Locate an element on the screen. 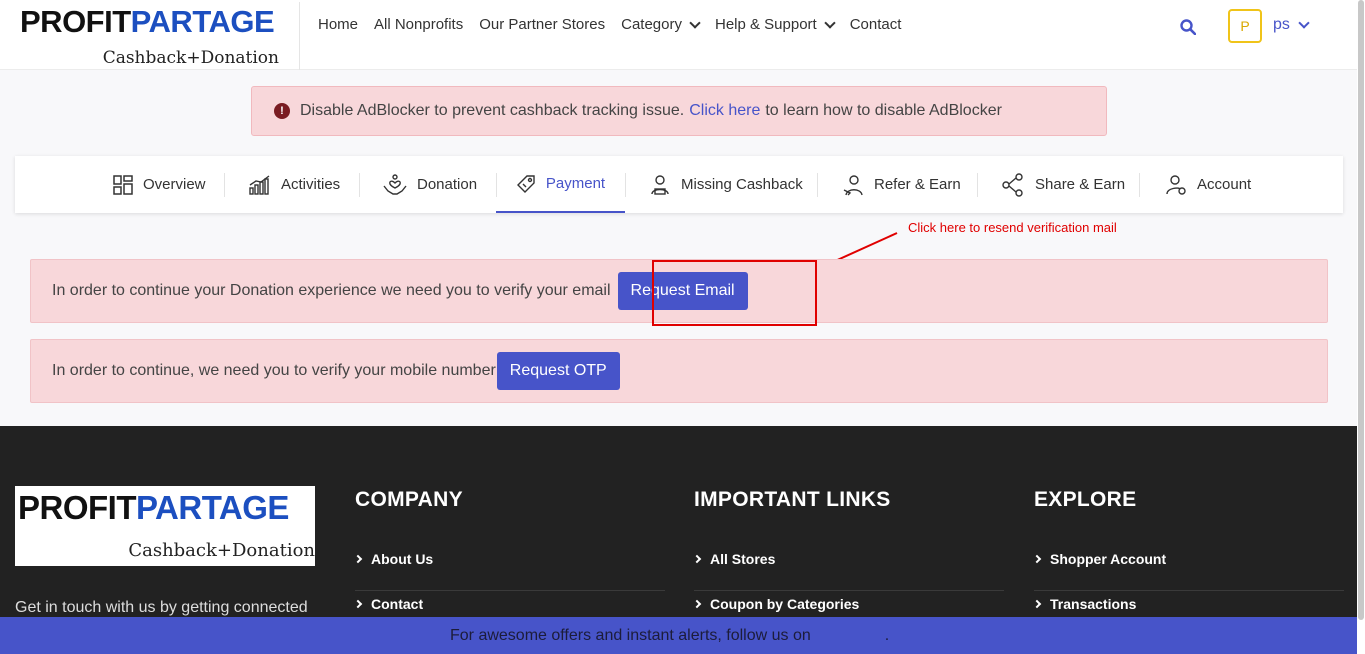 This screenshot has width=1365, height=654. nav-help-label: Help & Support is located at coordinates (765, 24).